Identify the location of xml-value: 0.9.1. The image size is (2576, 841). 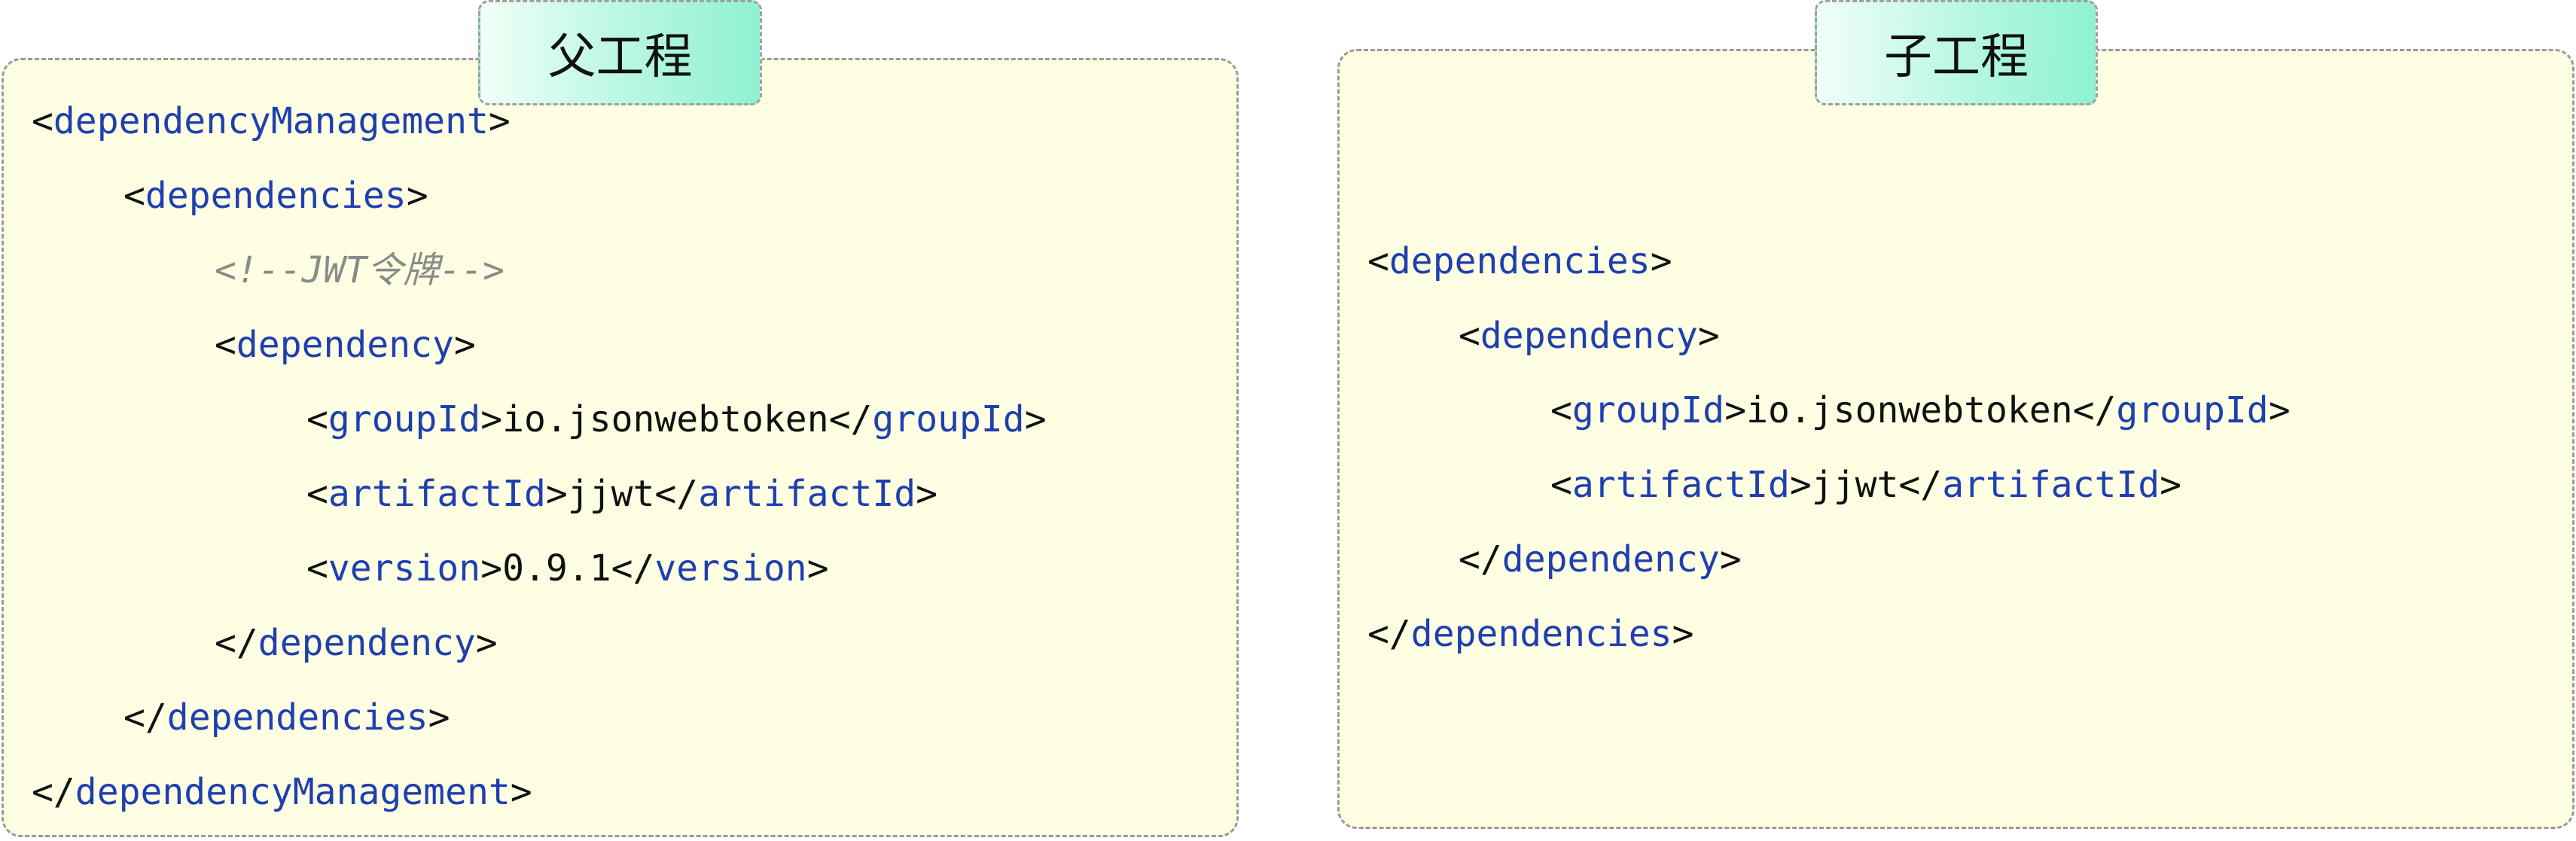
(556, 568).